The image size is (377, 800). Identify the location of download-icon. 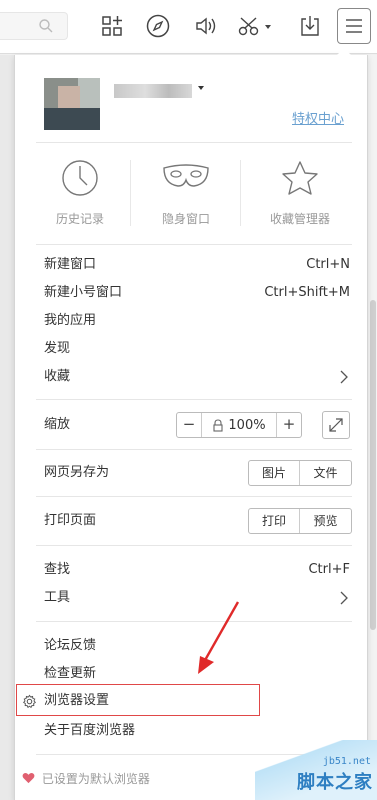
(310, 26).